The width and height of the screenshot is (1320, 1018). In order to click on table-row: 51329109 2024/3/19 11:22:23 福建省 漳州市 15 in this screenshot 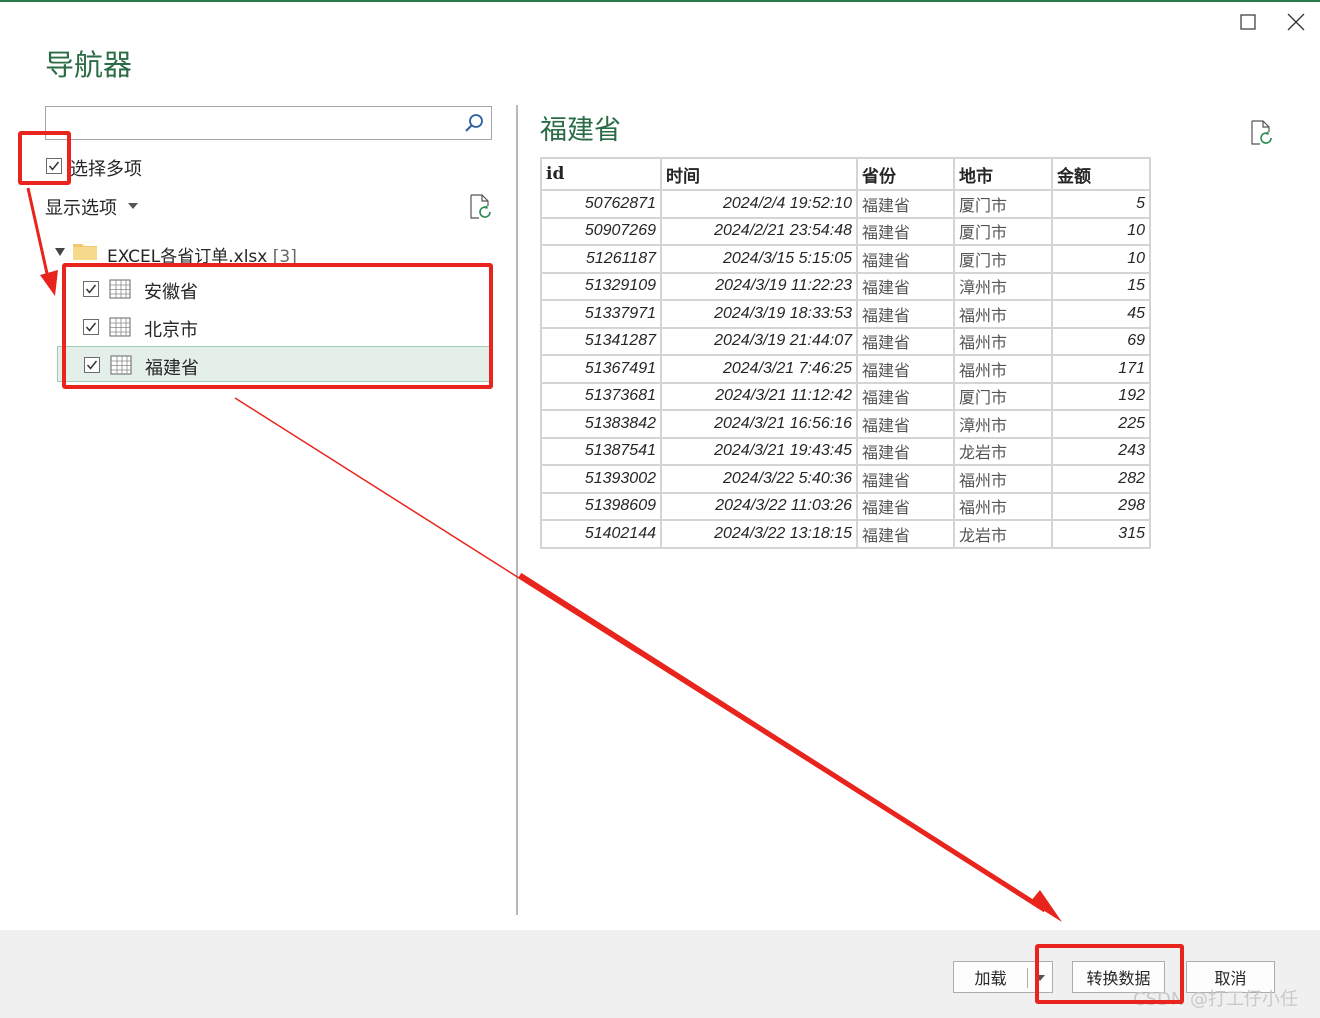, I will do `click(845, 286)`.